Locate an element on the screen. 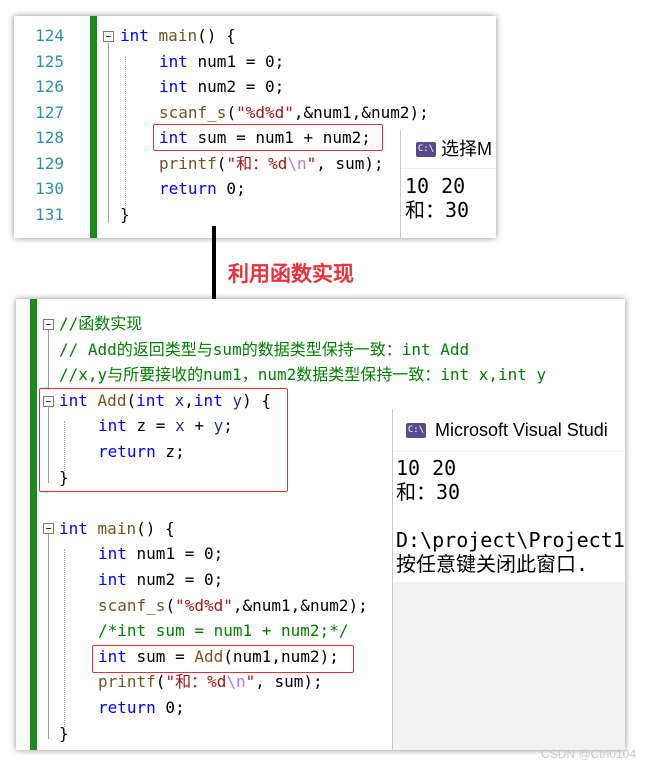 This screenshot has height=767, width=650. console-title-bar: C:\ Microsoft Visual Studi is located at coordinates (509, 430).